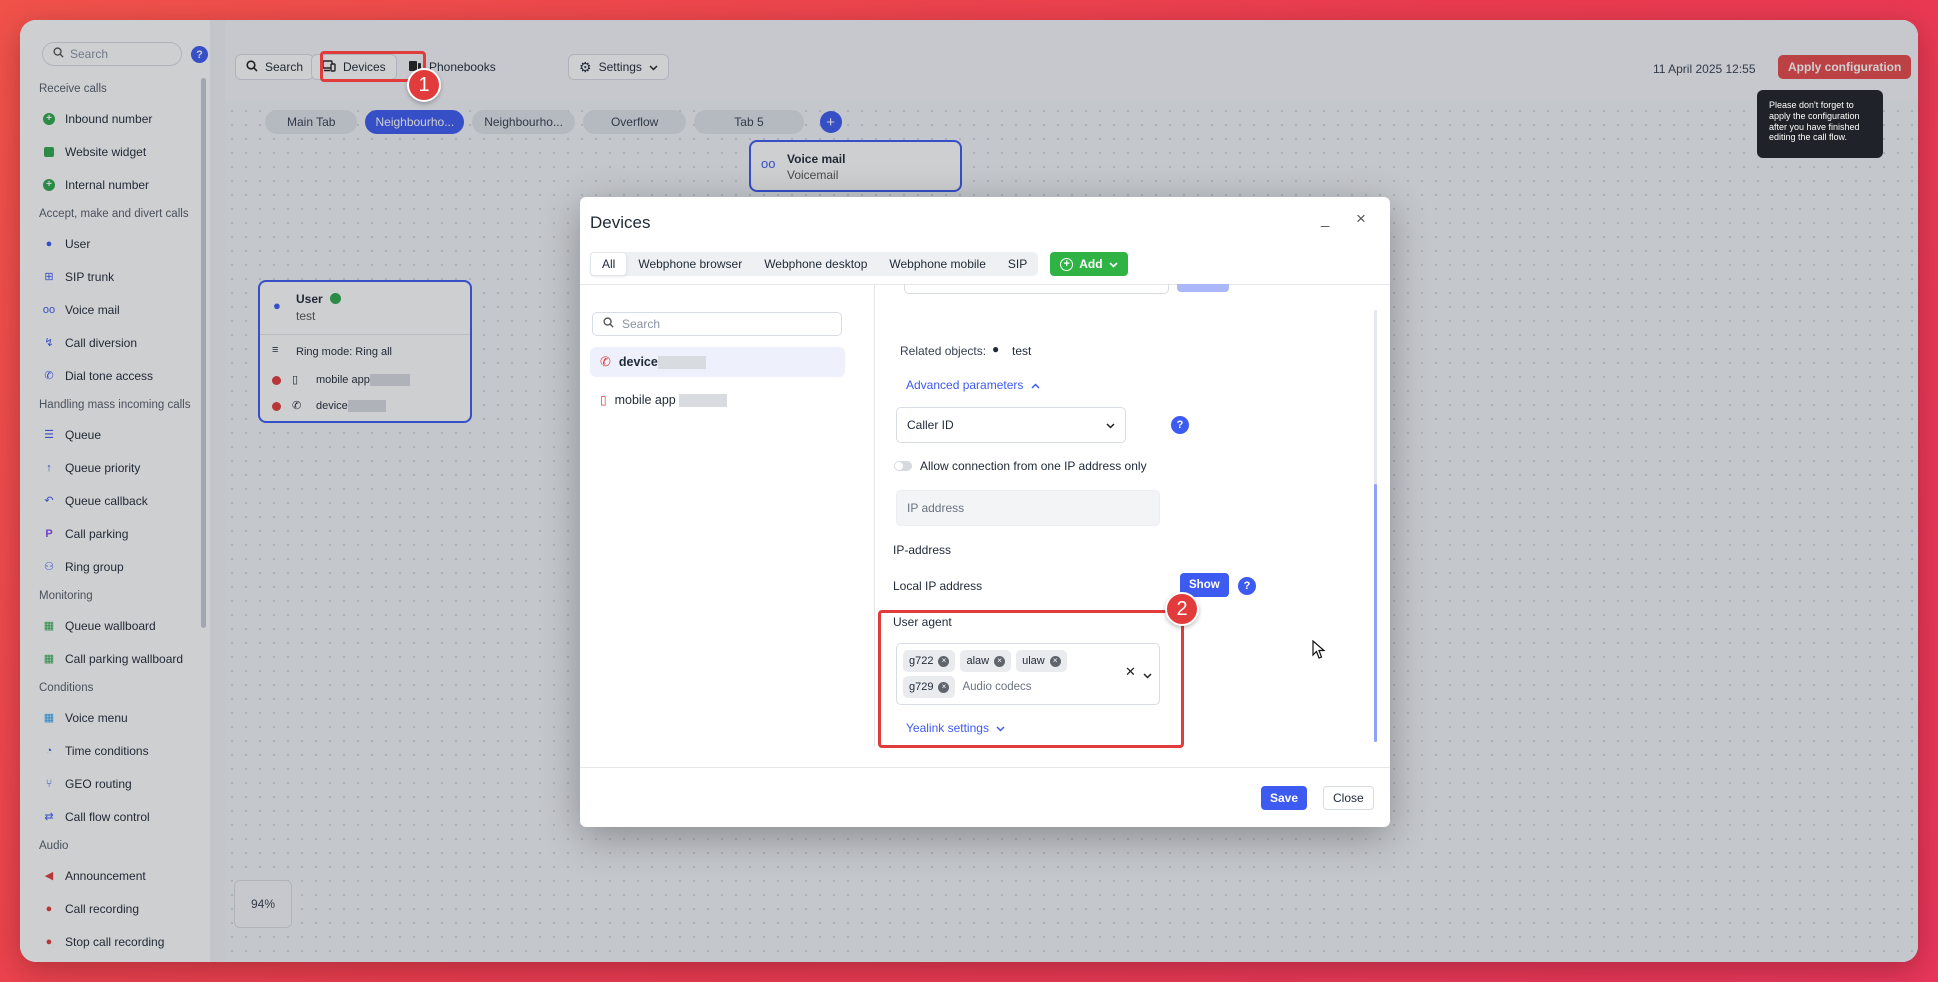 Image resolution: width=1938 pixels, height=982 pixels. Describe the element at coordinates (603, 400) in the screenshot. I see `mobile-app-icon: ▯` at that location.